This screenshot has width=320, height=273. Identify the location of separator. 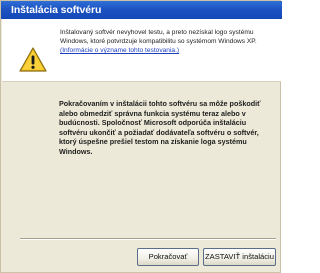
(148, 239).